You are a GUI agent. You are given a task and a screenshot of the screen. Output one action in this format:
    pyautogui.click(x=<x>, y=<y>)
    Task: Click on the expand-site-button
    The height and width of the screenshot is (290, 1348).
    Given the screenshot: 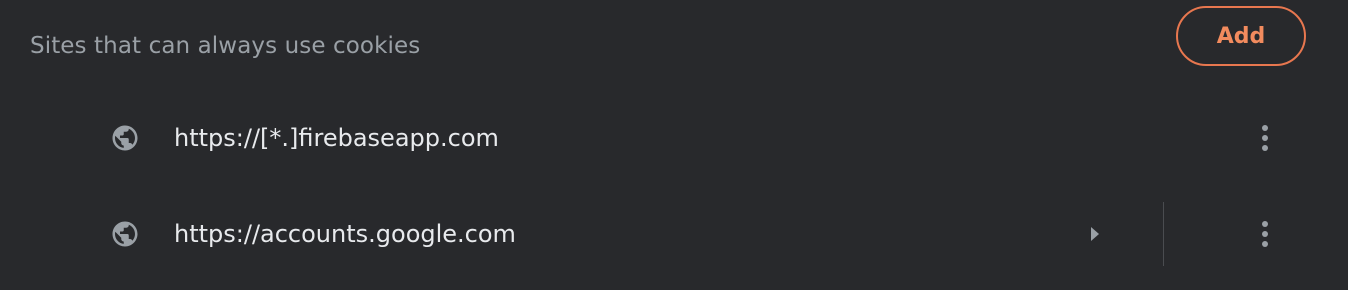 What is the action you would take?
    pyautogui.click(x=1095, y=234)
    